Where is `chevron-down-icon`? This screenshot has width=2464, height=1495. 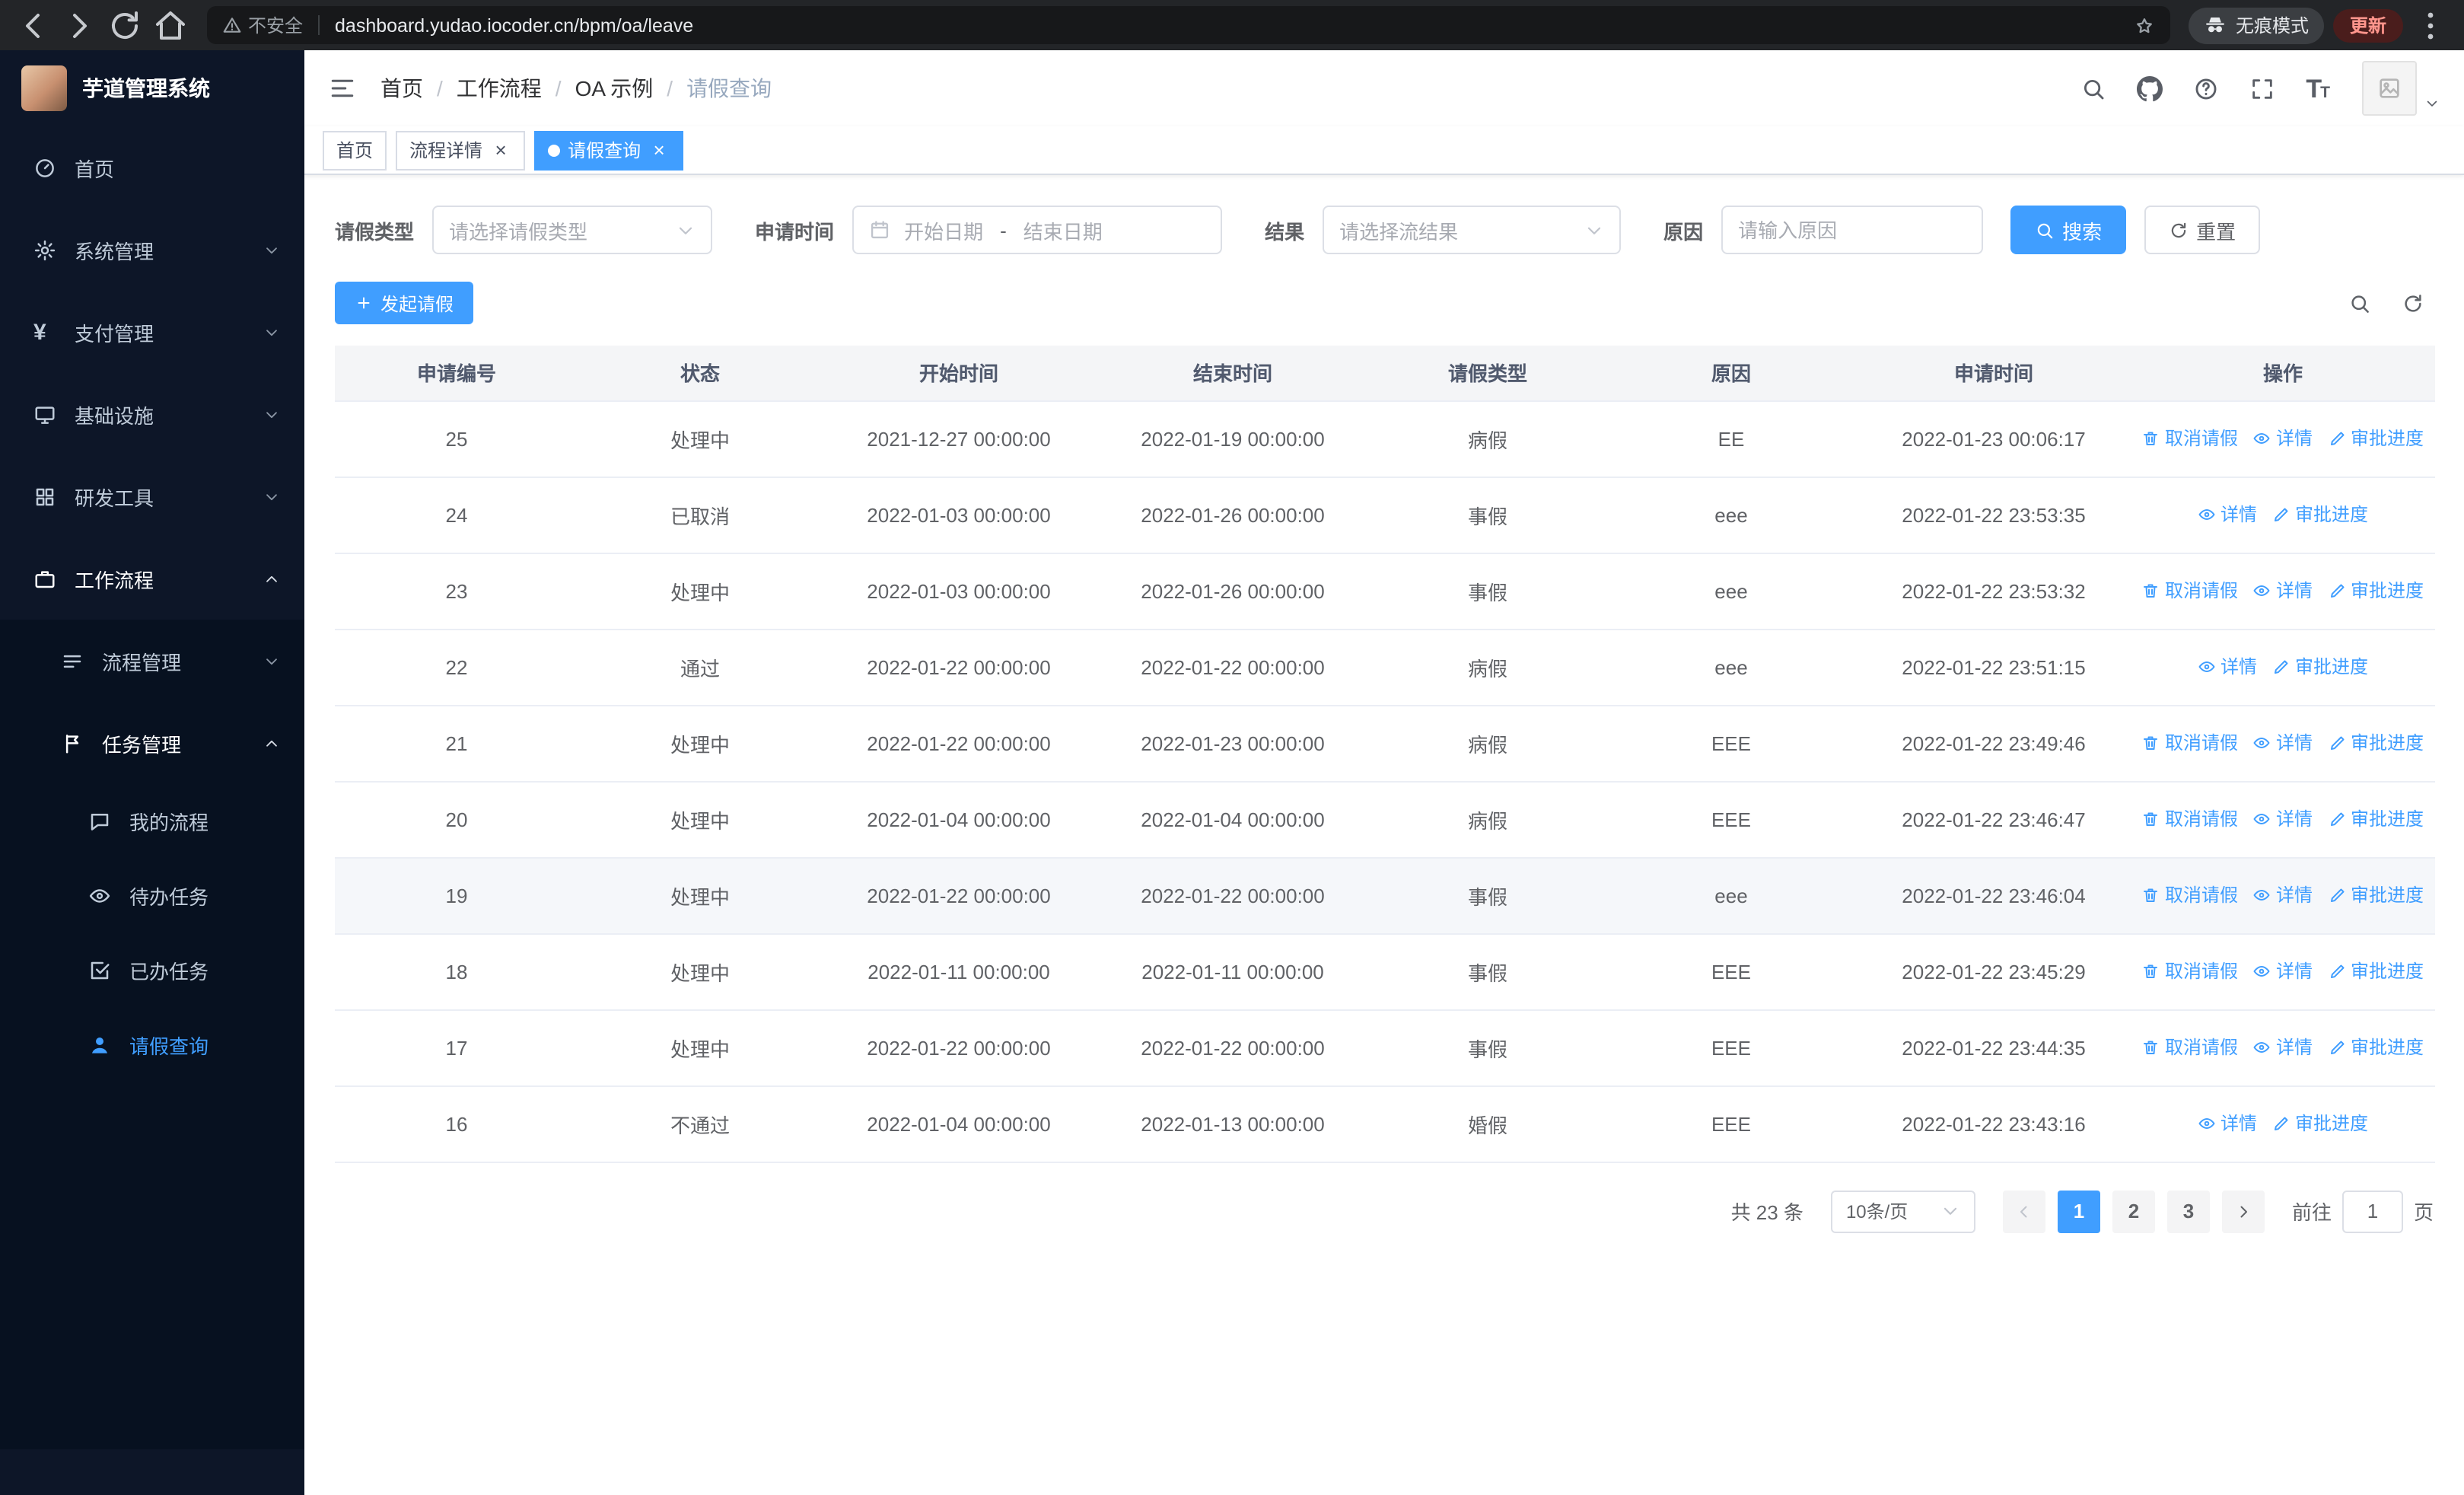 chevron-down-icon is located at coordinates (271, 497).